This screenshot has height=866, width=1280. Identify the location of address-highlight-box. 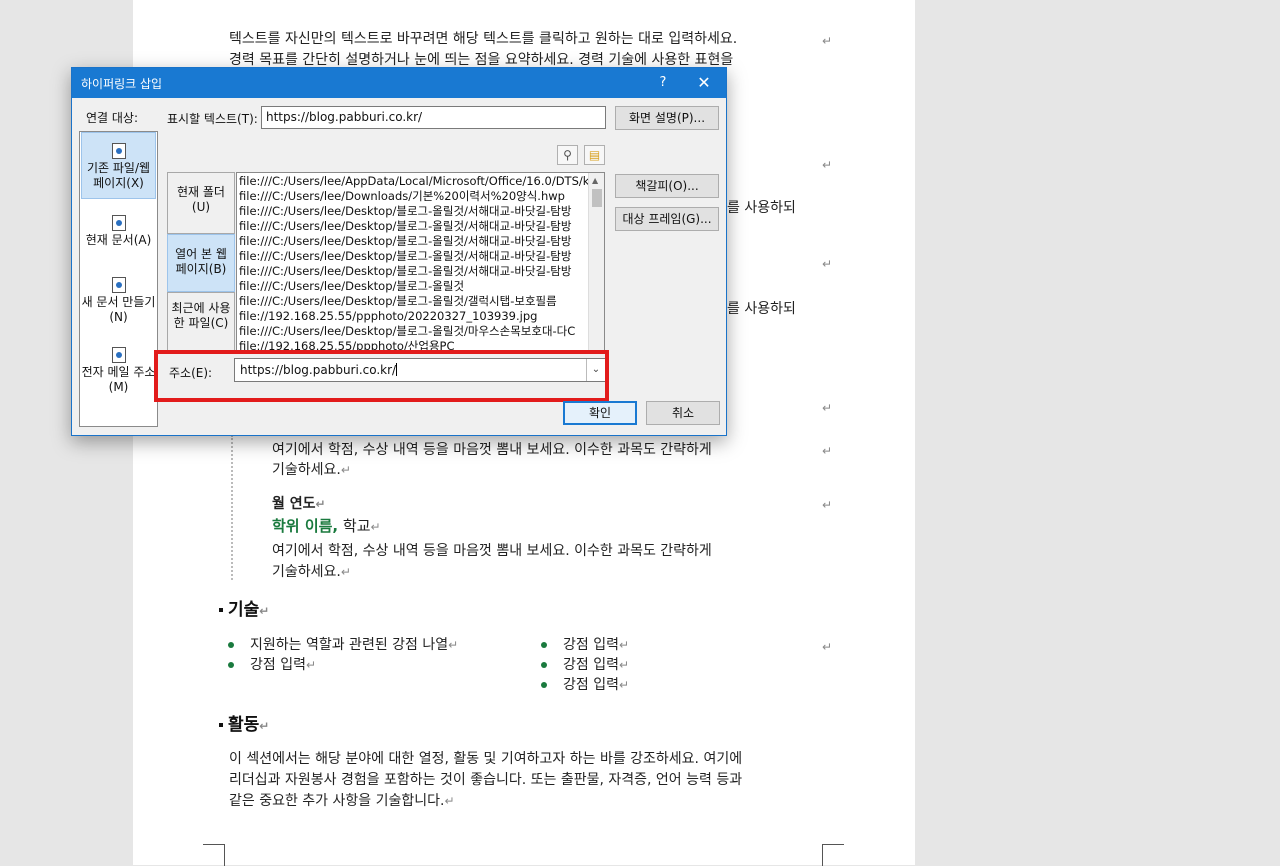
(381, 376).